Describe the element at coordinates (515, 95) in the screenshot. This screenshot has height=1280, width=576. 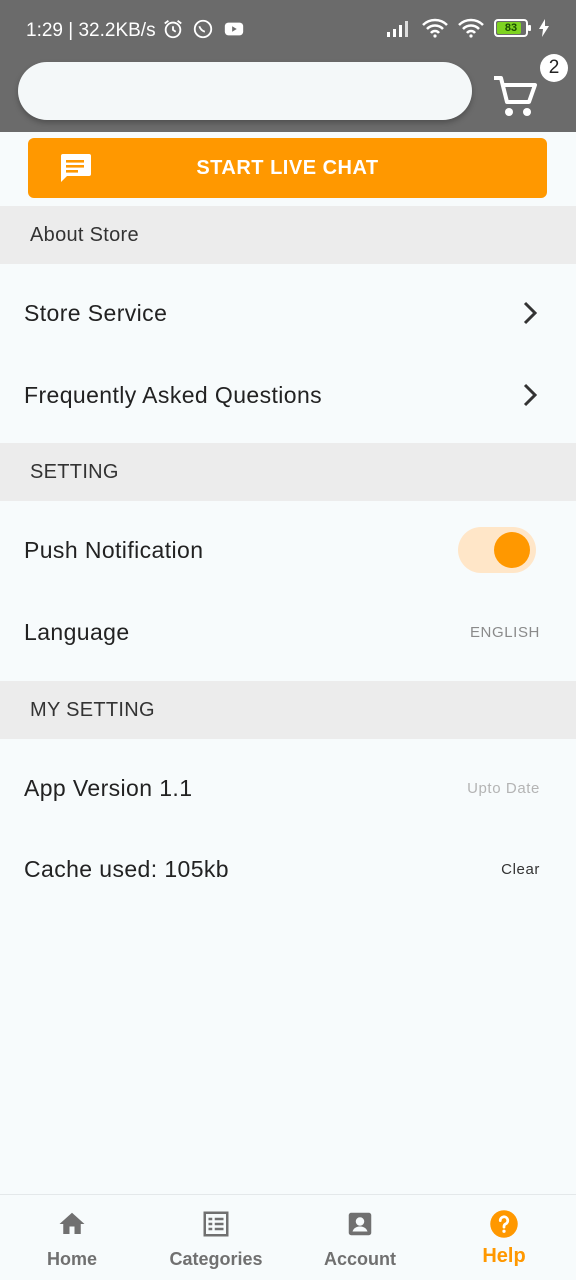
I see `cart-icon` at that location.